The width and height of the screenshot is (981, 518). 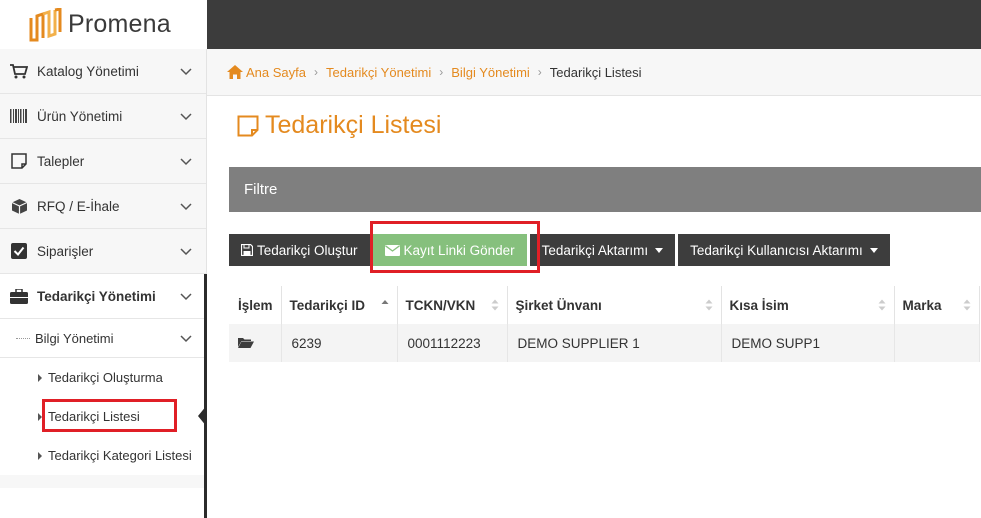 What do you see at coordinates (235, 72) in the screenshot?
I see `home-icon` at bounding box center [235, 72].